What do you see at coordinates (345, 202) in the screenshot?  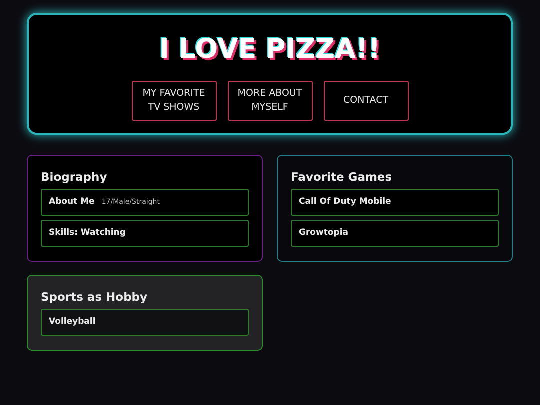 I see `info-label: Call Of Duty Mobile` at bounding box center [345, 202].